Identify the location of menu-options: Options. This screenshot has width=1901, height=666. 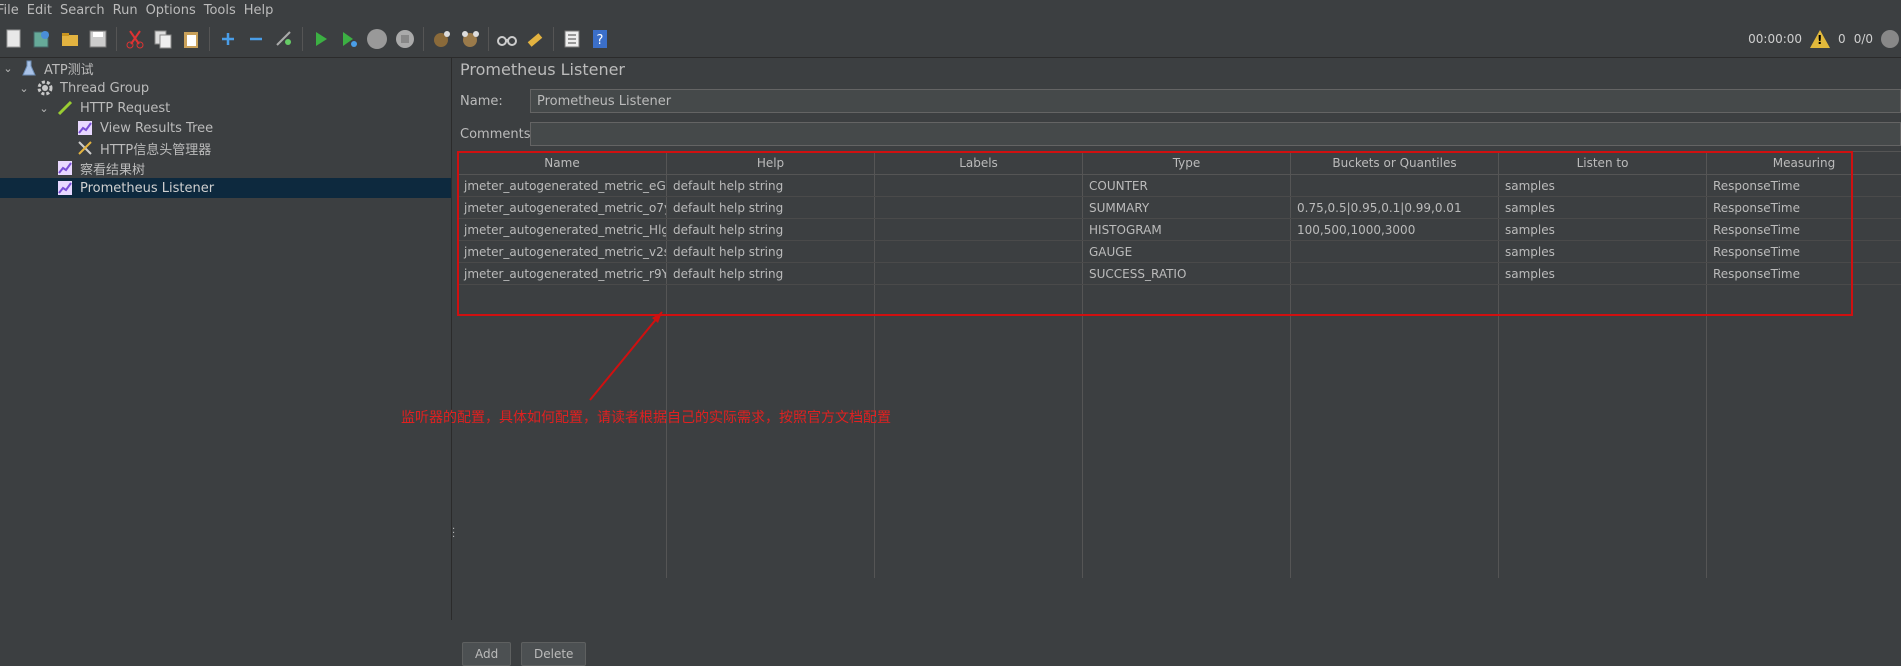
(175, 10).